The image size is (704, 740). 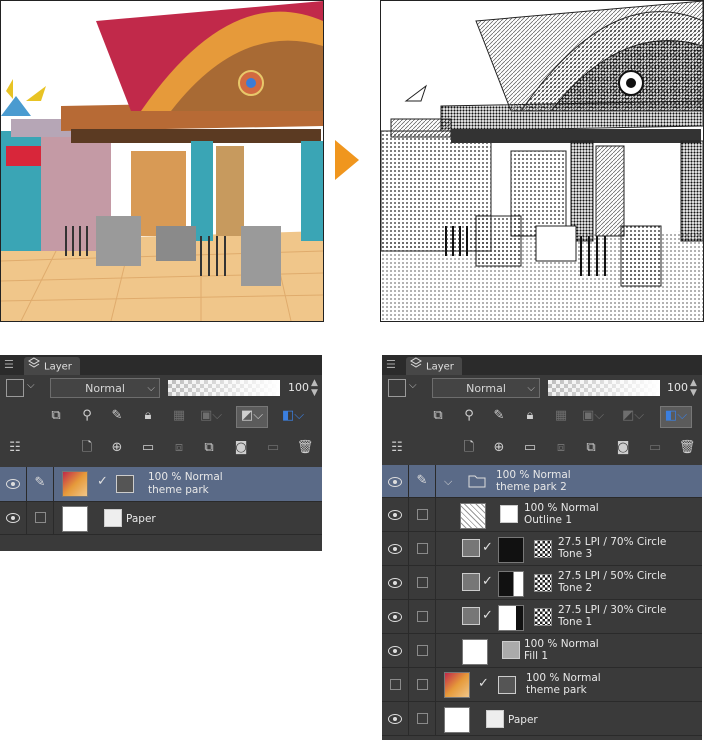 I want to click on layer-row: 100 % Normal Fill 1, so click(x=542, y=651).